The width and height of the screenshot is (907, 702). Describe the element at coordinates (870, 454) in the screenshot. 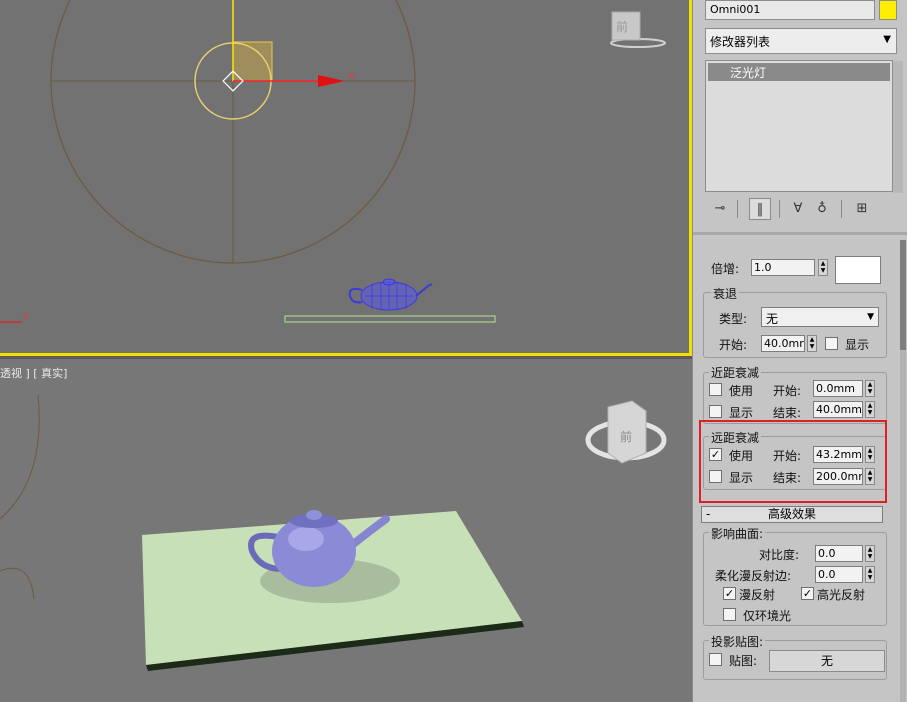

I see `far-start-spinner-arrows: ▲ ▼` at that location.